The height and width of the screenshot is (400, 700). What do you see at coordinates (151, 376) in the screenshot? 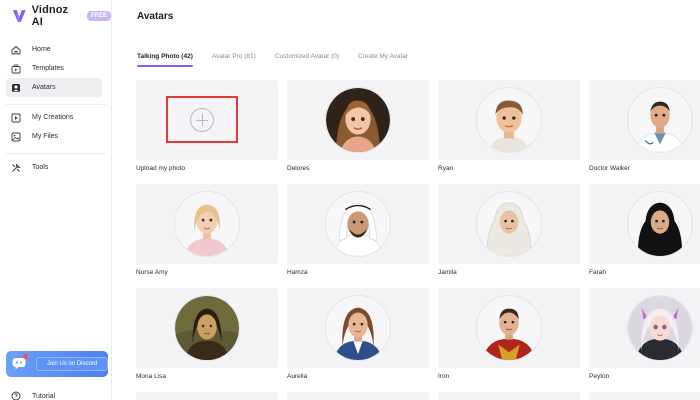
I see `card-label: Mona Lisa` at bounding box center [151, 376].